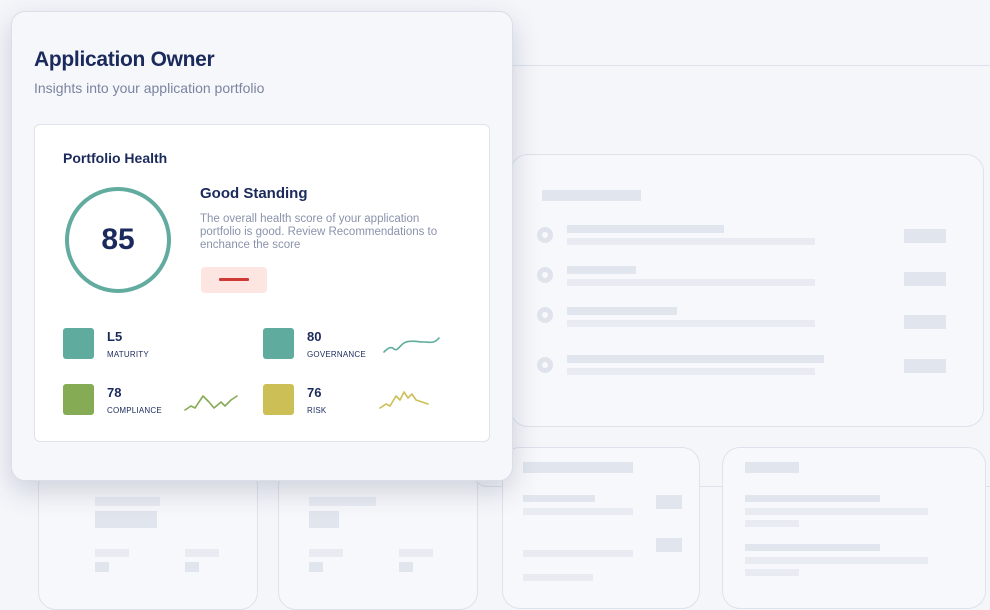 This screenshot has width=990, height=610. What do you see at coordinates (114, 392) in the screenshot?
I see `metric-value: 78` at bounding box center [114, 392].